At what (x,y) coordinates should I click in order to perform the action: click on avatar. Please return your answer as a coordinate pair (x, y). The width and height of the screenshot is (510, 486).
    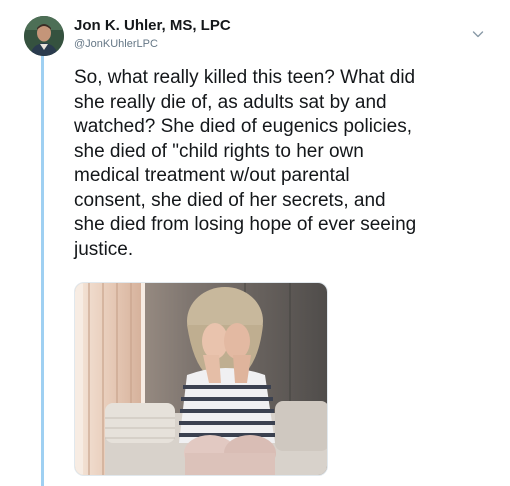
    Looking at the image, I should click on (44, 36).